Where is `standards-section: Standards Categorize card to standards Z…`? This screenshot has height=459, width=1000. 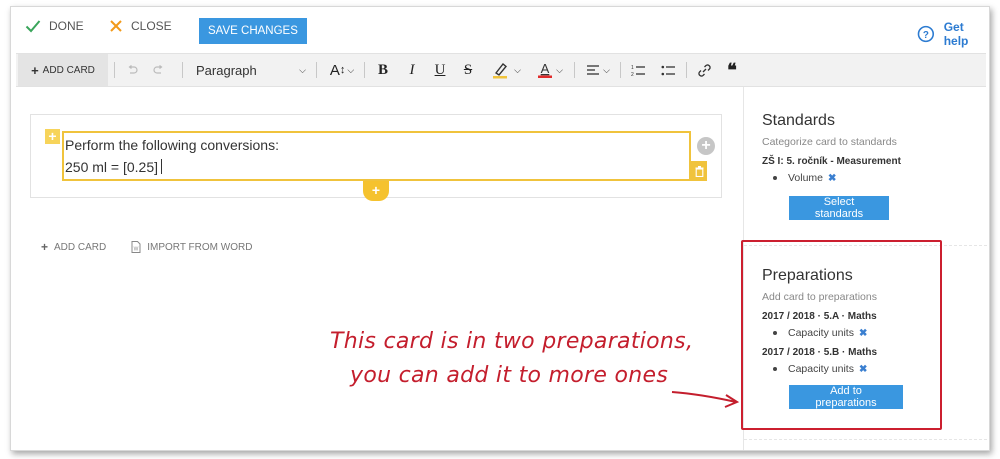
standards-section: Standards Categorize card to standards Z… is located at coordinates (872, 166).